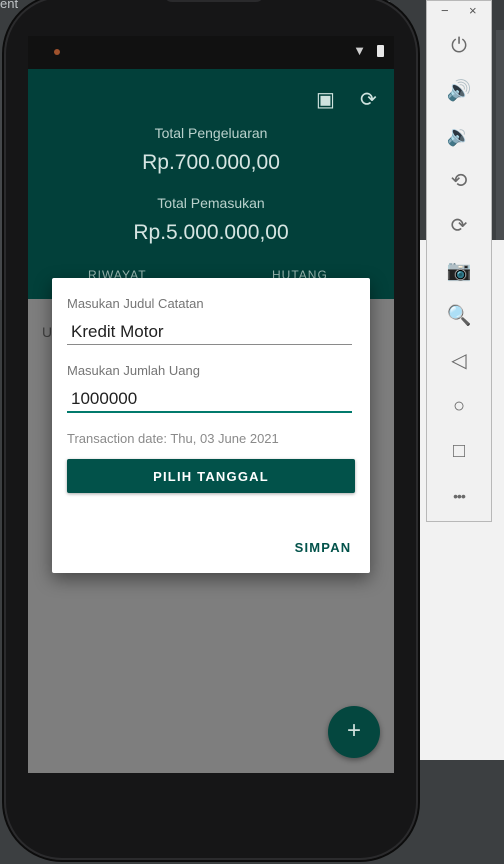 Image resolution: width=504 pixels, height=864 pixels. I want to click on home-icon: ○, so click(459, 406).